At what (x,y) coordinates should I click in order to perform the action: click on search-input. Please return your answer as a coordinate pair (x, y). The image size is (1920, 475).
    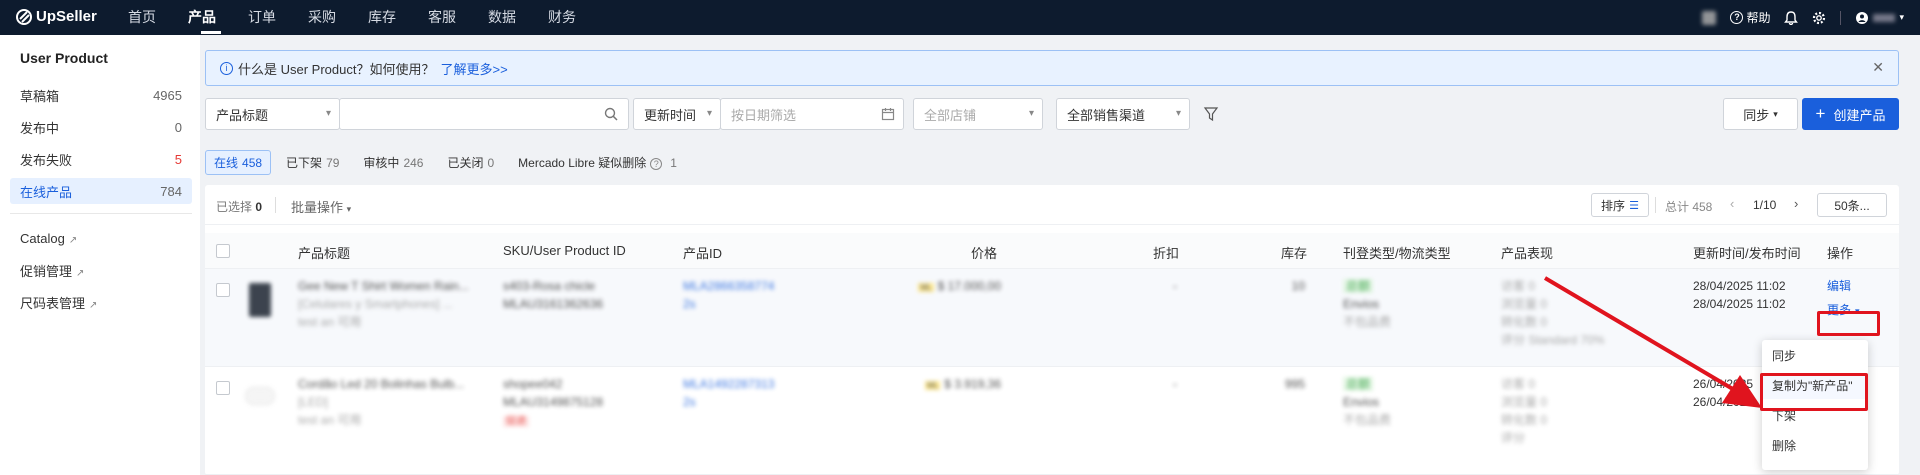
    Looking at the image, I should click on (484, 114).